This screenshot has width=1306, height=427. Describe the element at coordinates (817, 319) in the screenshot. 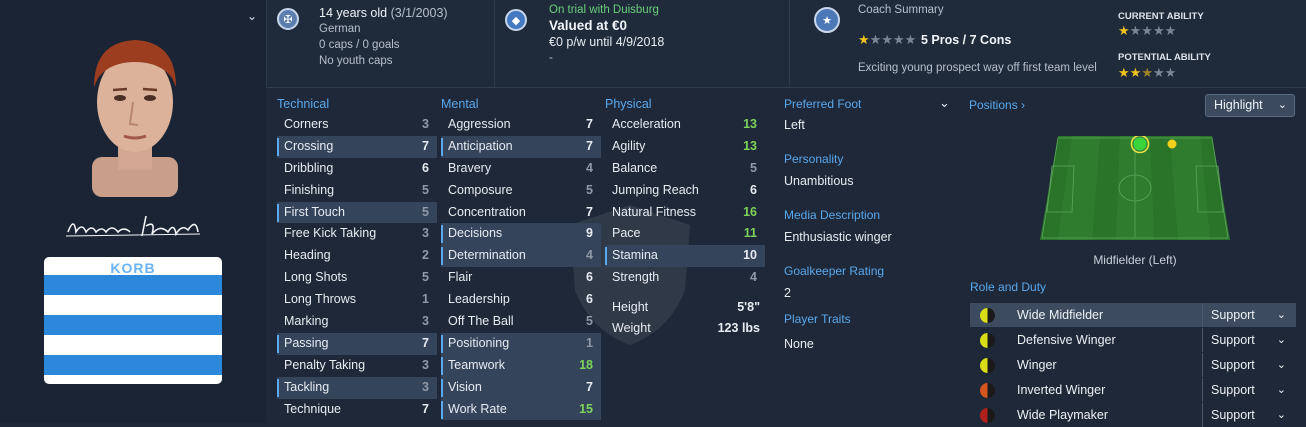

I see `player-traits-label: Player Traits` at that location.